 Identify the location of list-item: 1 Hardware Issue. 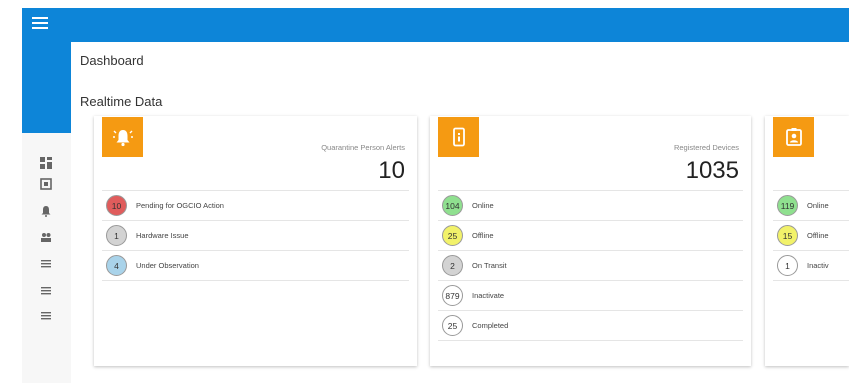
(255, 235).